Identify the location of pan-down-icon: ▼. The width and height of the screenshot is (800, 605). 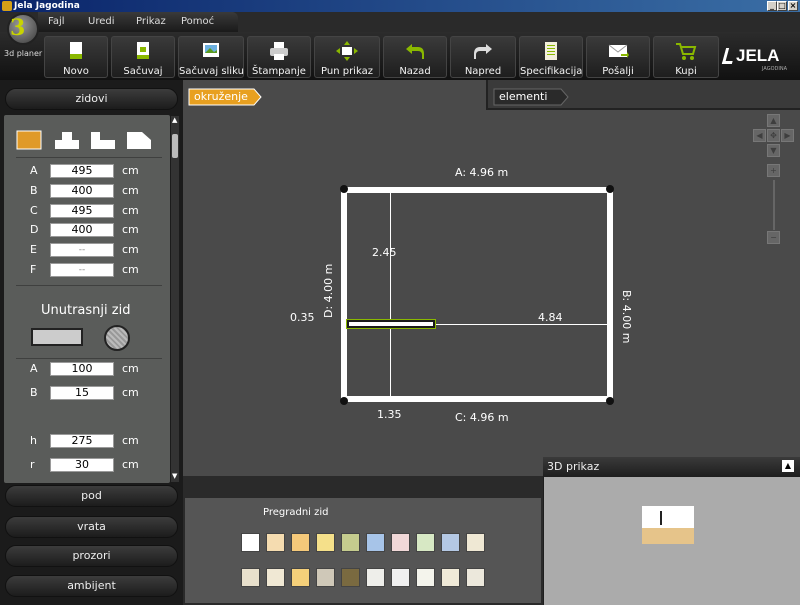
(773, 150).